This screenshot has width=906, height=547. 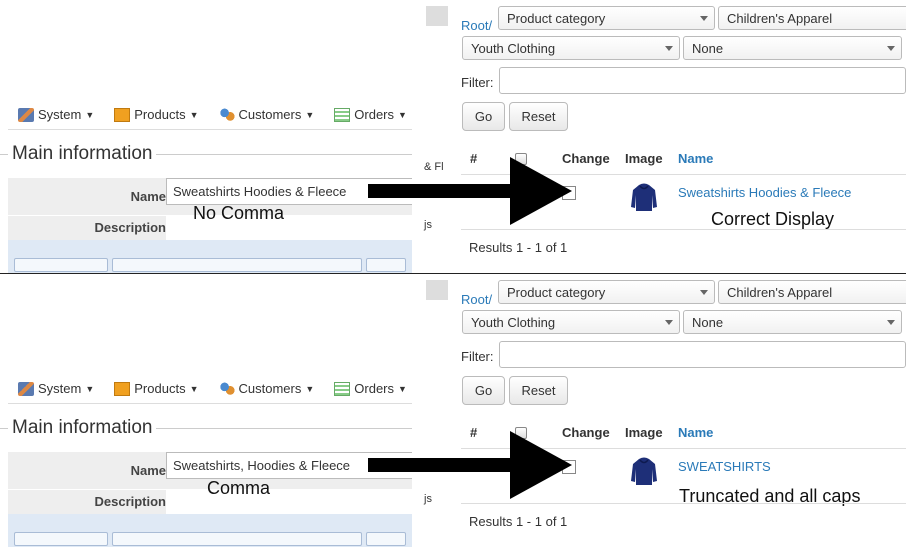 I want to click on annotation-right: Correct Display, so click(x=773, y=219).